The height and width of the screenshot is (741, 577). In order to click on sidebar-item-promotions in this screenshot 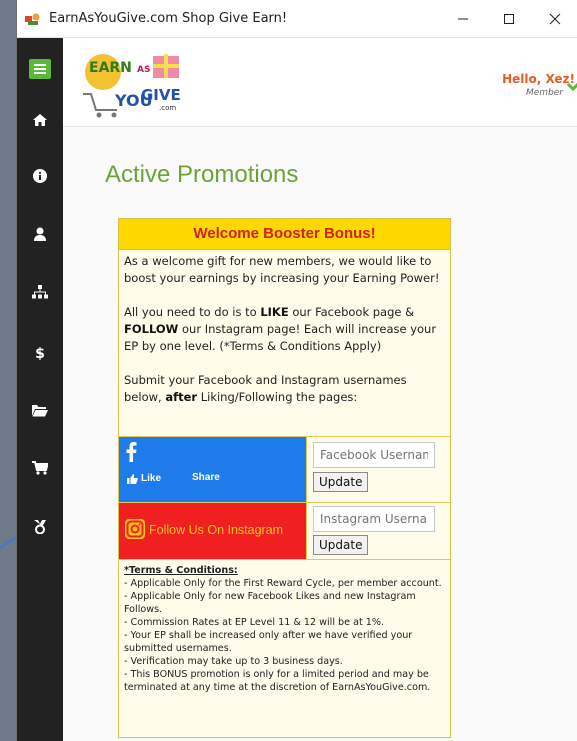, I will do `click(40, 527)`.